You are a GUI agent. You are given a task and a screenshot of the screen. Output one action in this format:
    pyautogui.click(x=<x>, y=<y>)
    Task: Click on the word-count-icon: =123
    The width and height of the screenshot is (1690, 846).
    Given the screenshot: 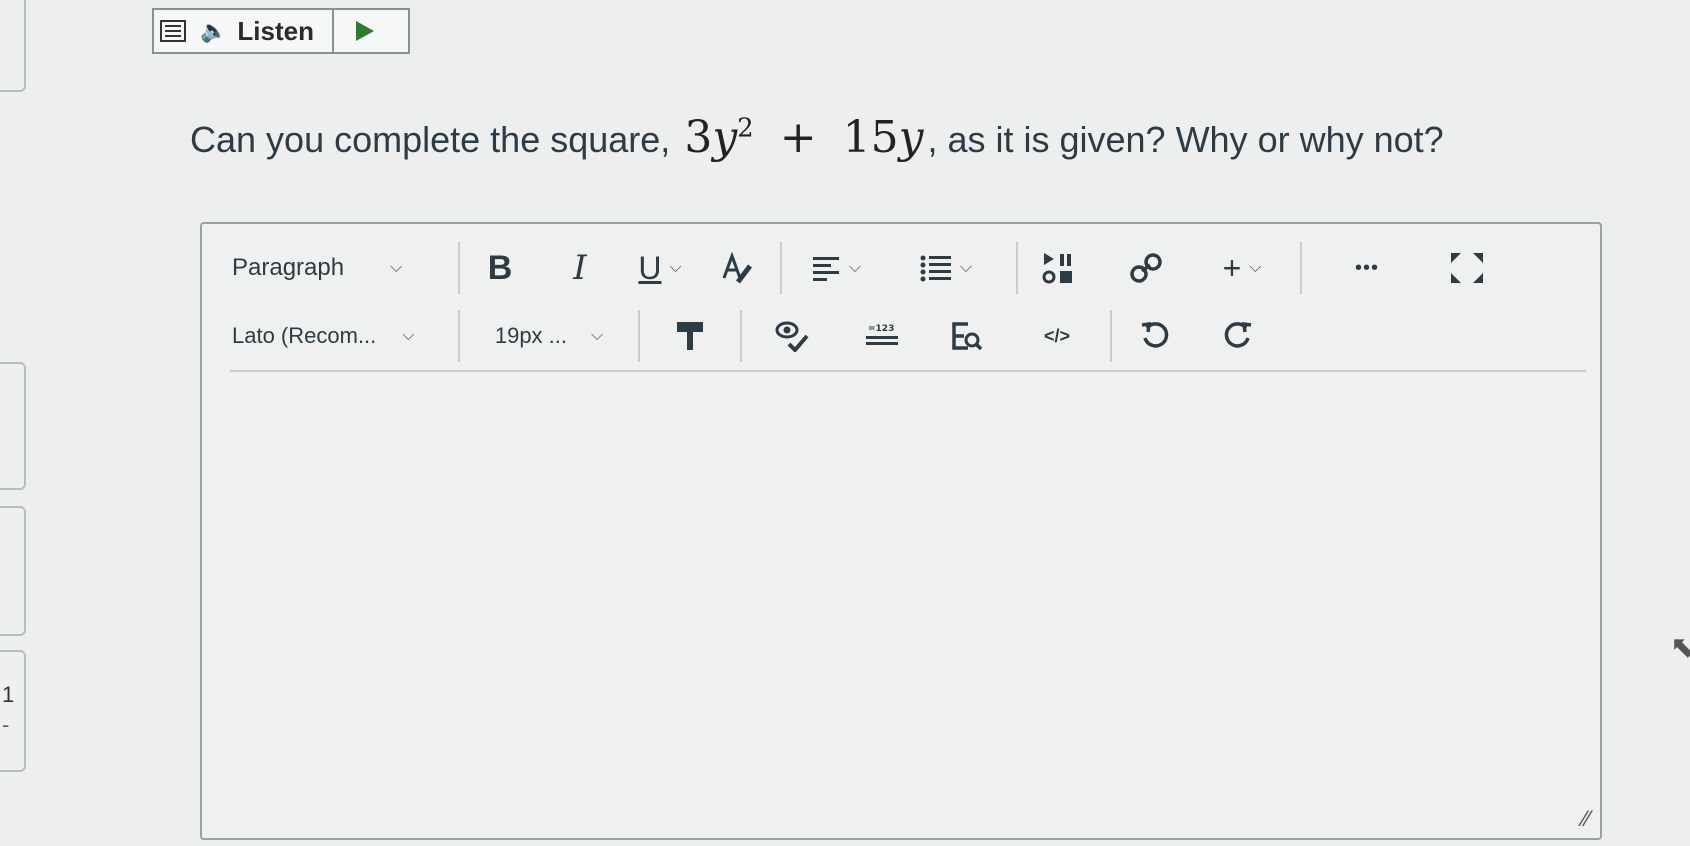 What is the action you would take?
    pyautogui.click(x=882, y=334)
    